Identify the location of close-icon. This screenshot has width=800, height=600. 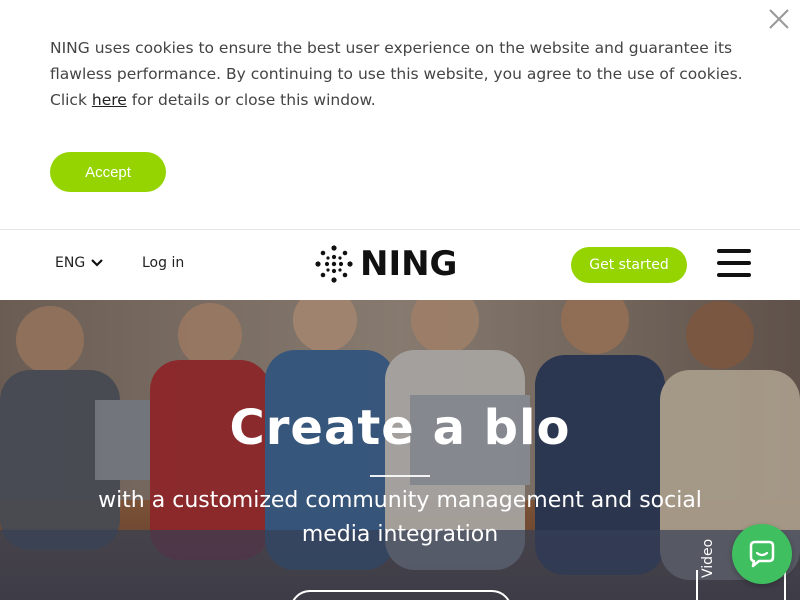
(779, 19).